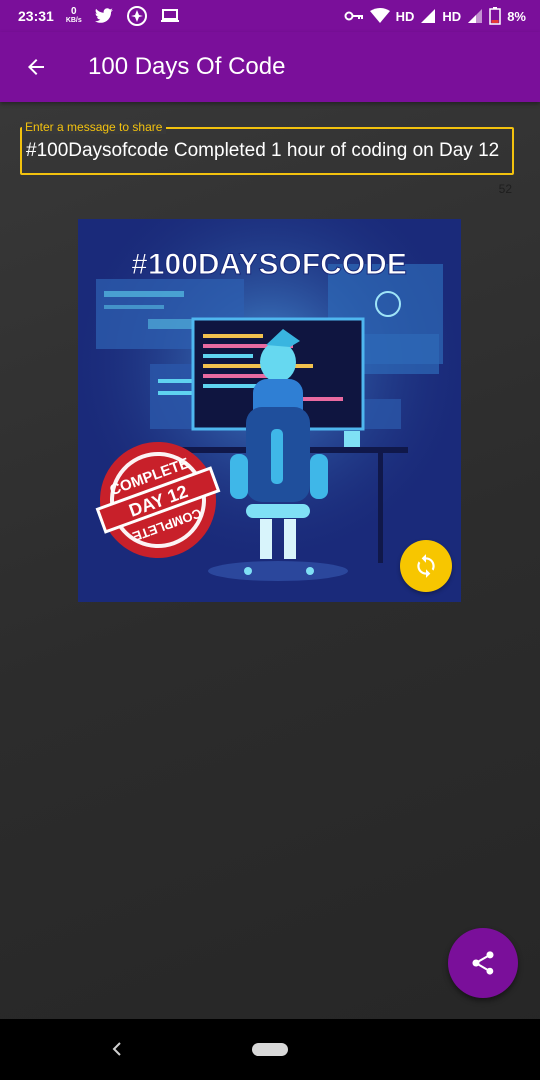 This screenshot has height=1080, width=540. I want to click on app-bar: 100 Days Of Code, so click(270, 67).